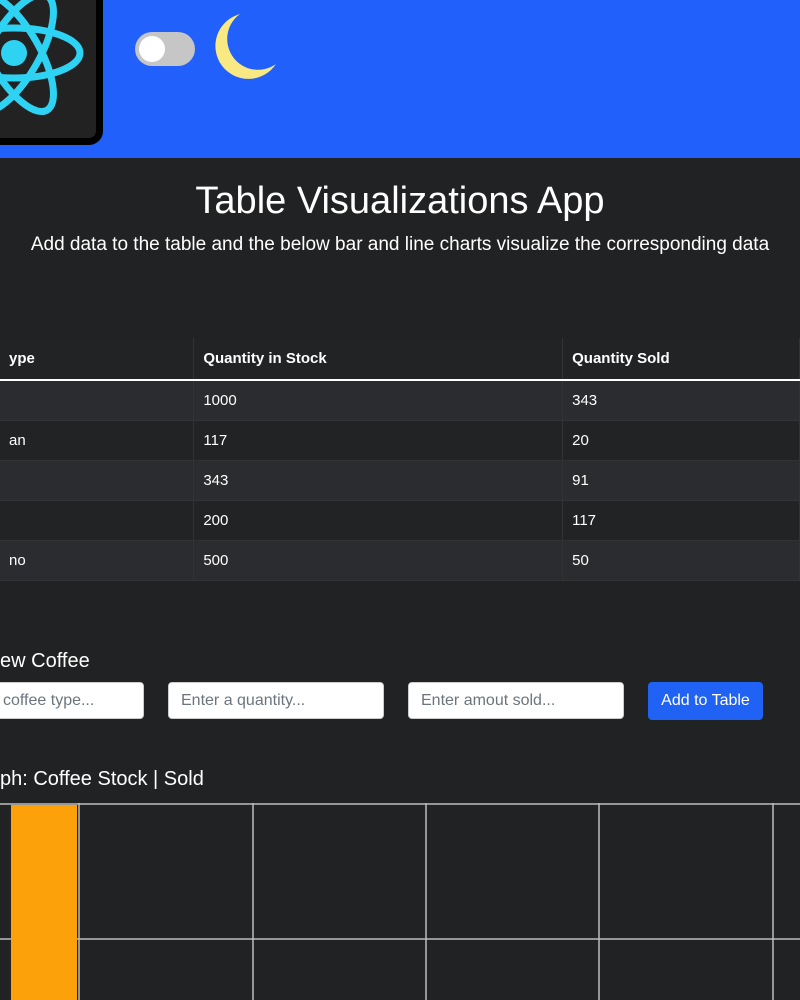 This screenshot has height=1000, width=800. Describe the element at coordinates (97, 560) in the screenshot. I see `cell-coffee-type: no` at that location.